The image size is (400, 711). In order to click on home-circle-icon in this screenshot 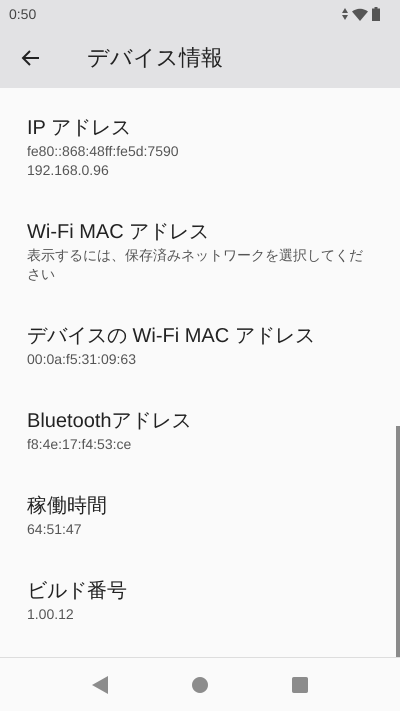, I will do `click(200, 684)`.